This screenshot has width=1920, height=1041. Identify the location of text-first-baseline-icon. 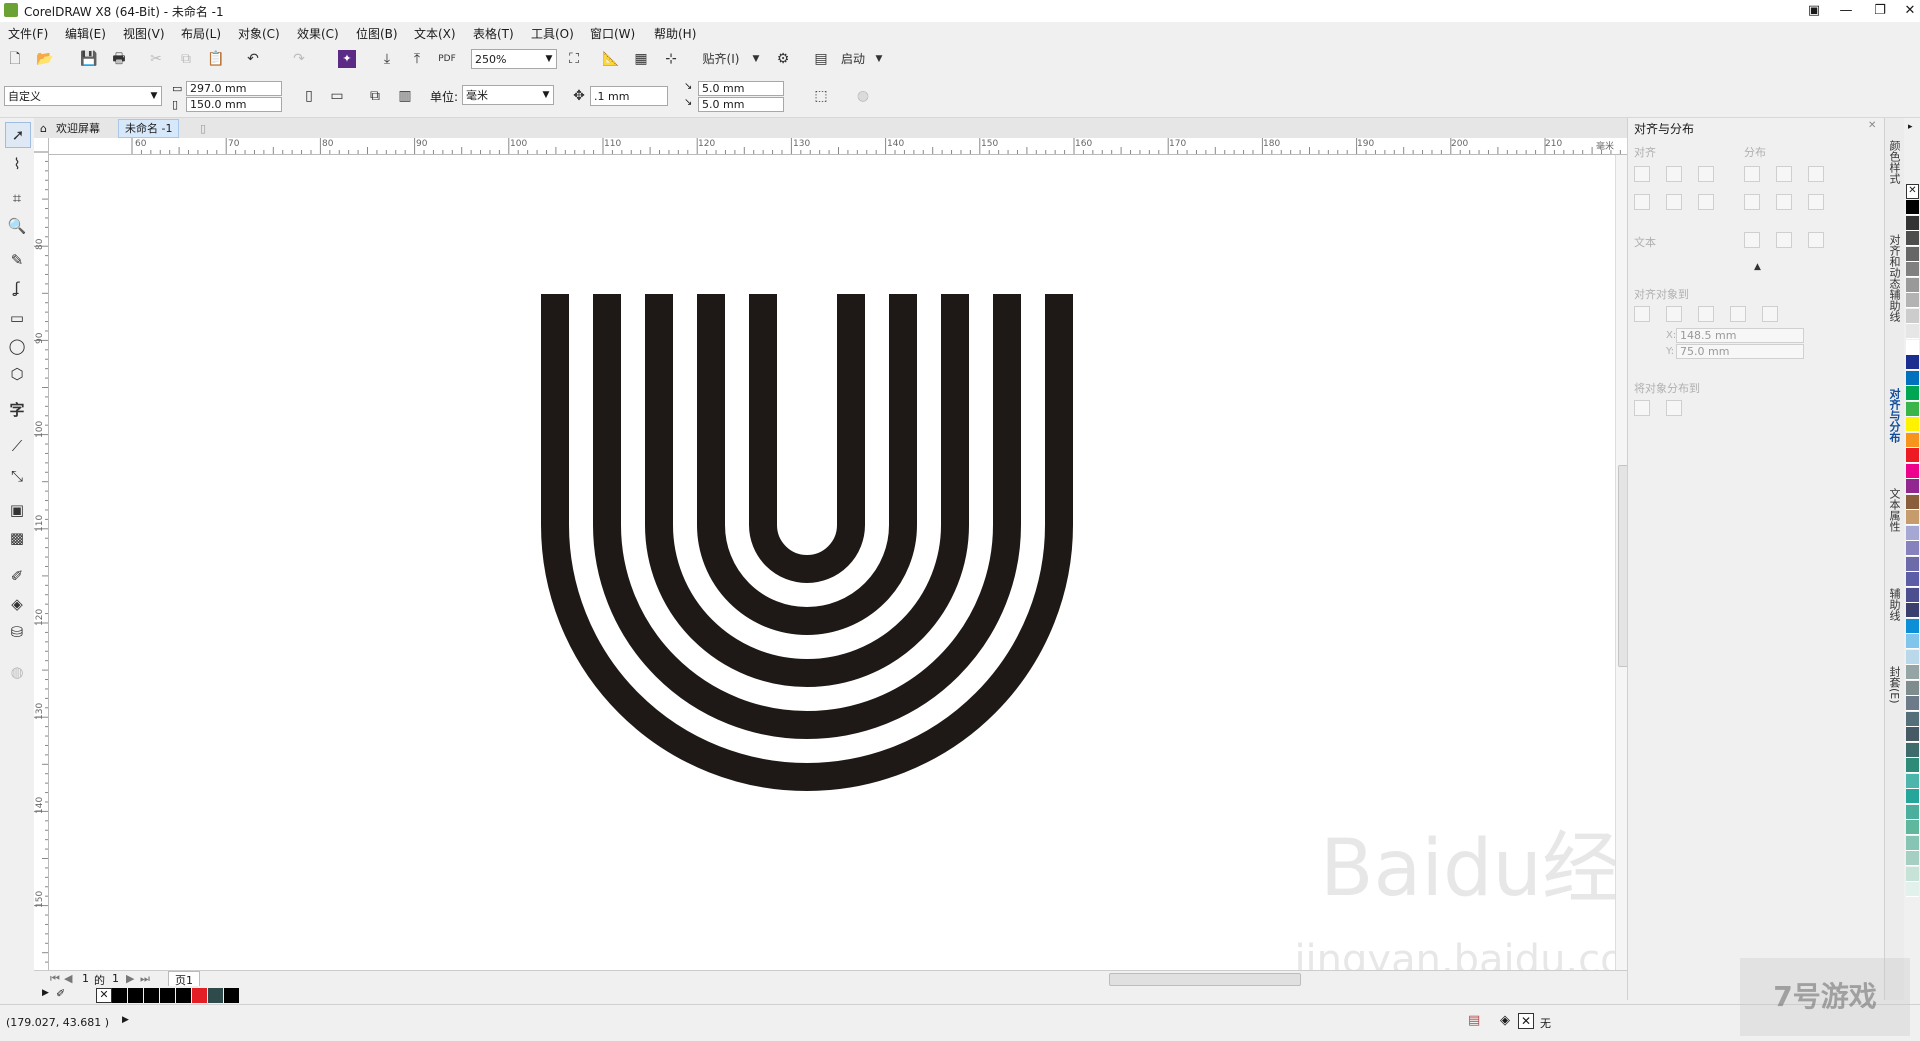
(1752, 240).